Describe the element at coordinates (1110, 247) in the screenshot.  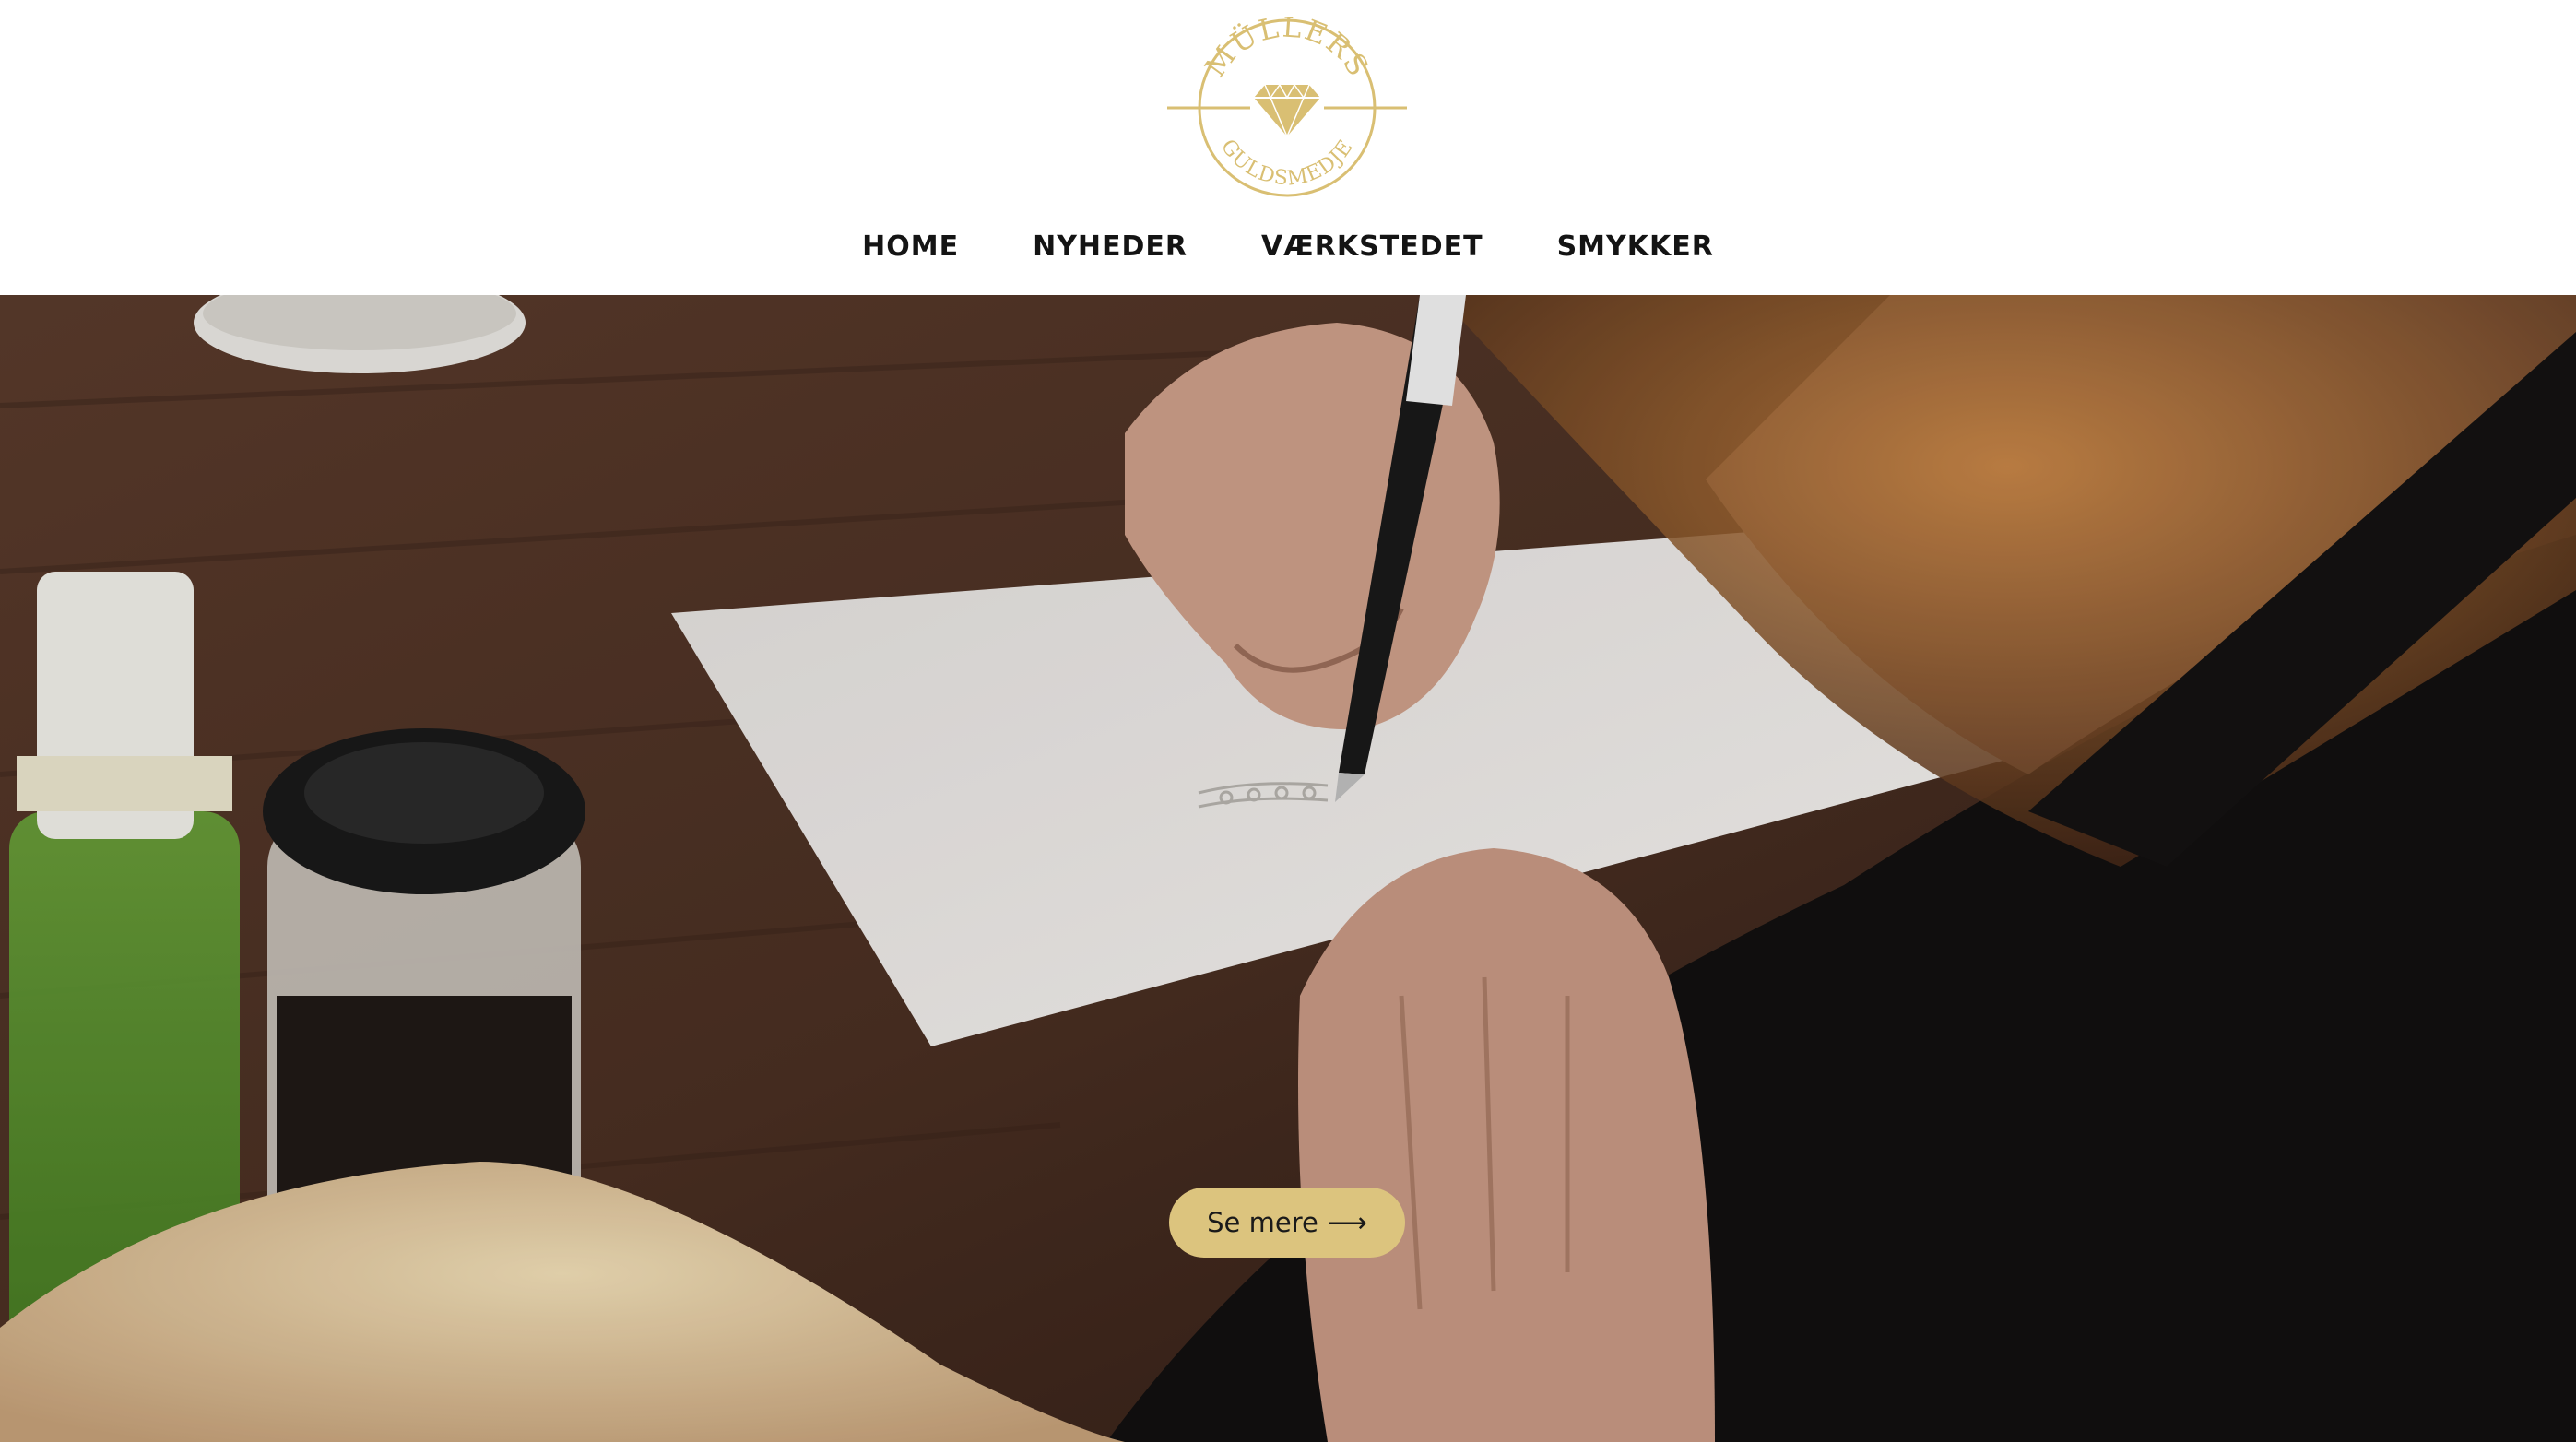
I see `nav-item-nyheder: NYHEDER` at that location.